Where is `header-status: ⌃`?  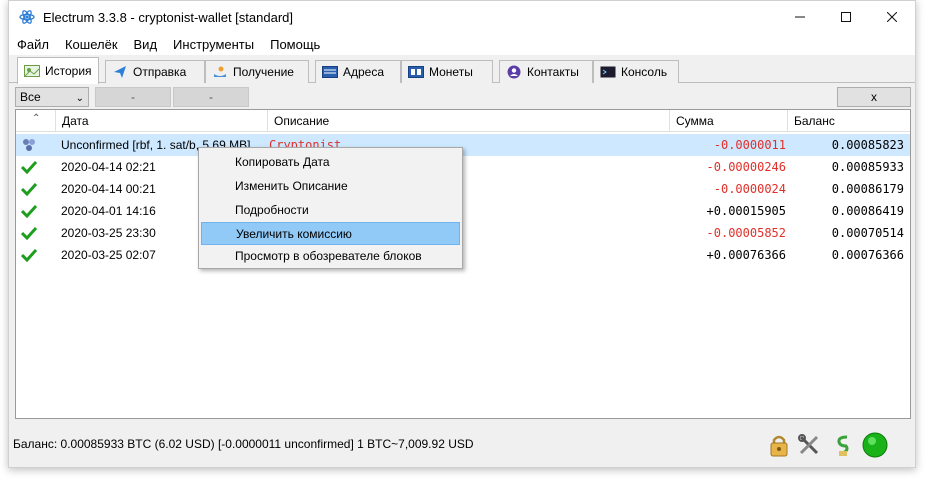
header-status: ⌃ is located at coordinates (36, 121).